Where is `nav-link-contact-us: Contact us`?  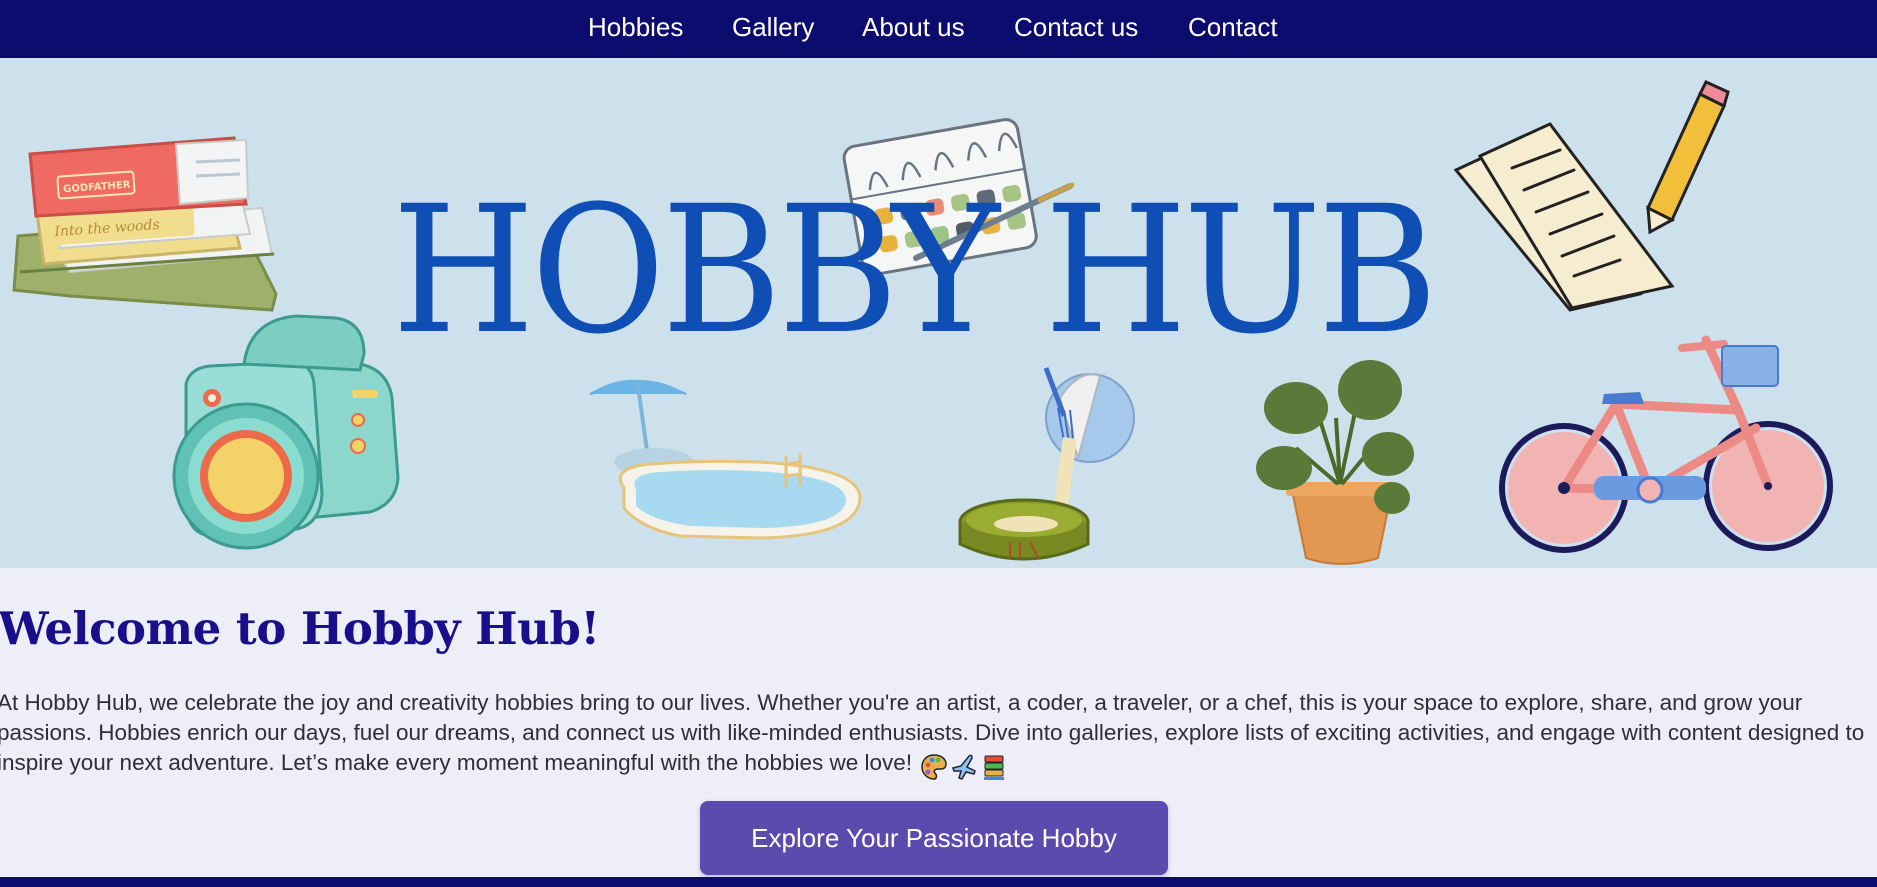 nav-link-contact-us: Contact us is located at coordinates (1076, 27).